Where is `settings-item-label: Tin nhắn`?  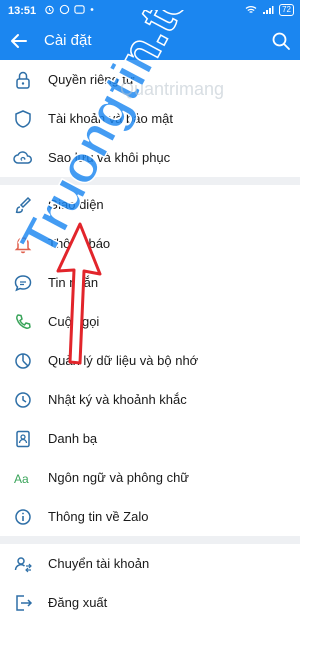
settings-item-label: Tin nhắn is located at coordinates (73, 282).